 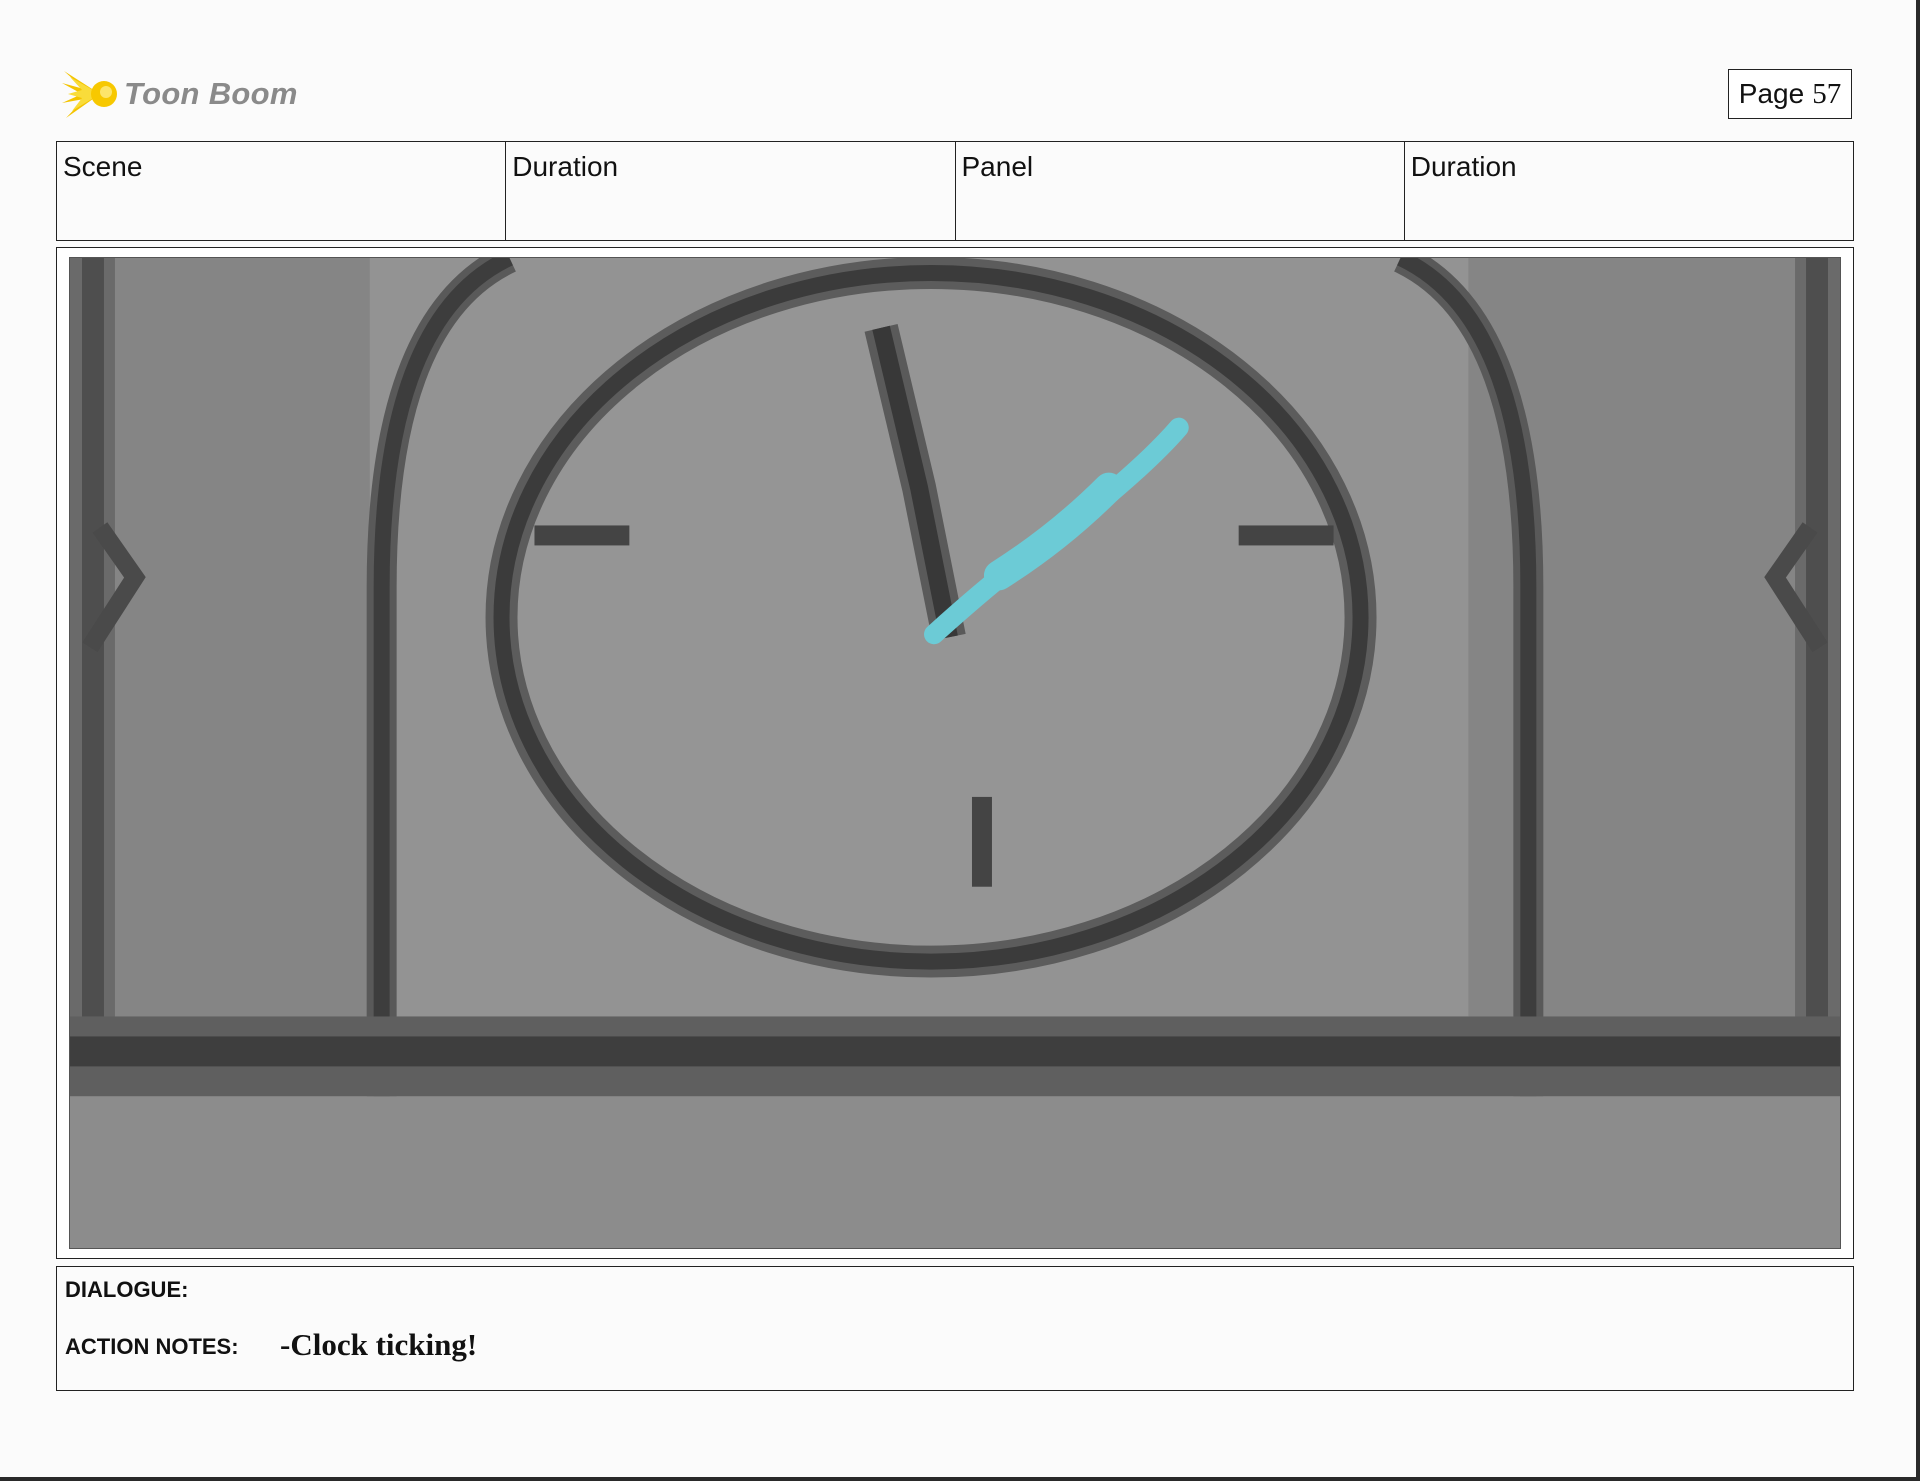 What do you see at coordinates (1771, 93) in the screenshot?
I see `page-label: Page` at bounding box center [1771, 93].